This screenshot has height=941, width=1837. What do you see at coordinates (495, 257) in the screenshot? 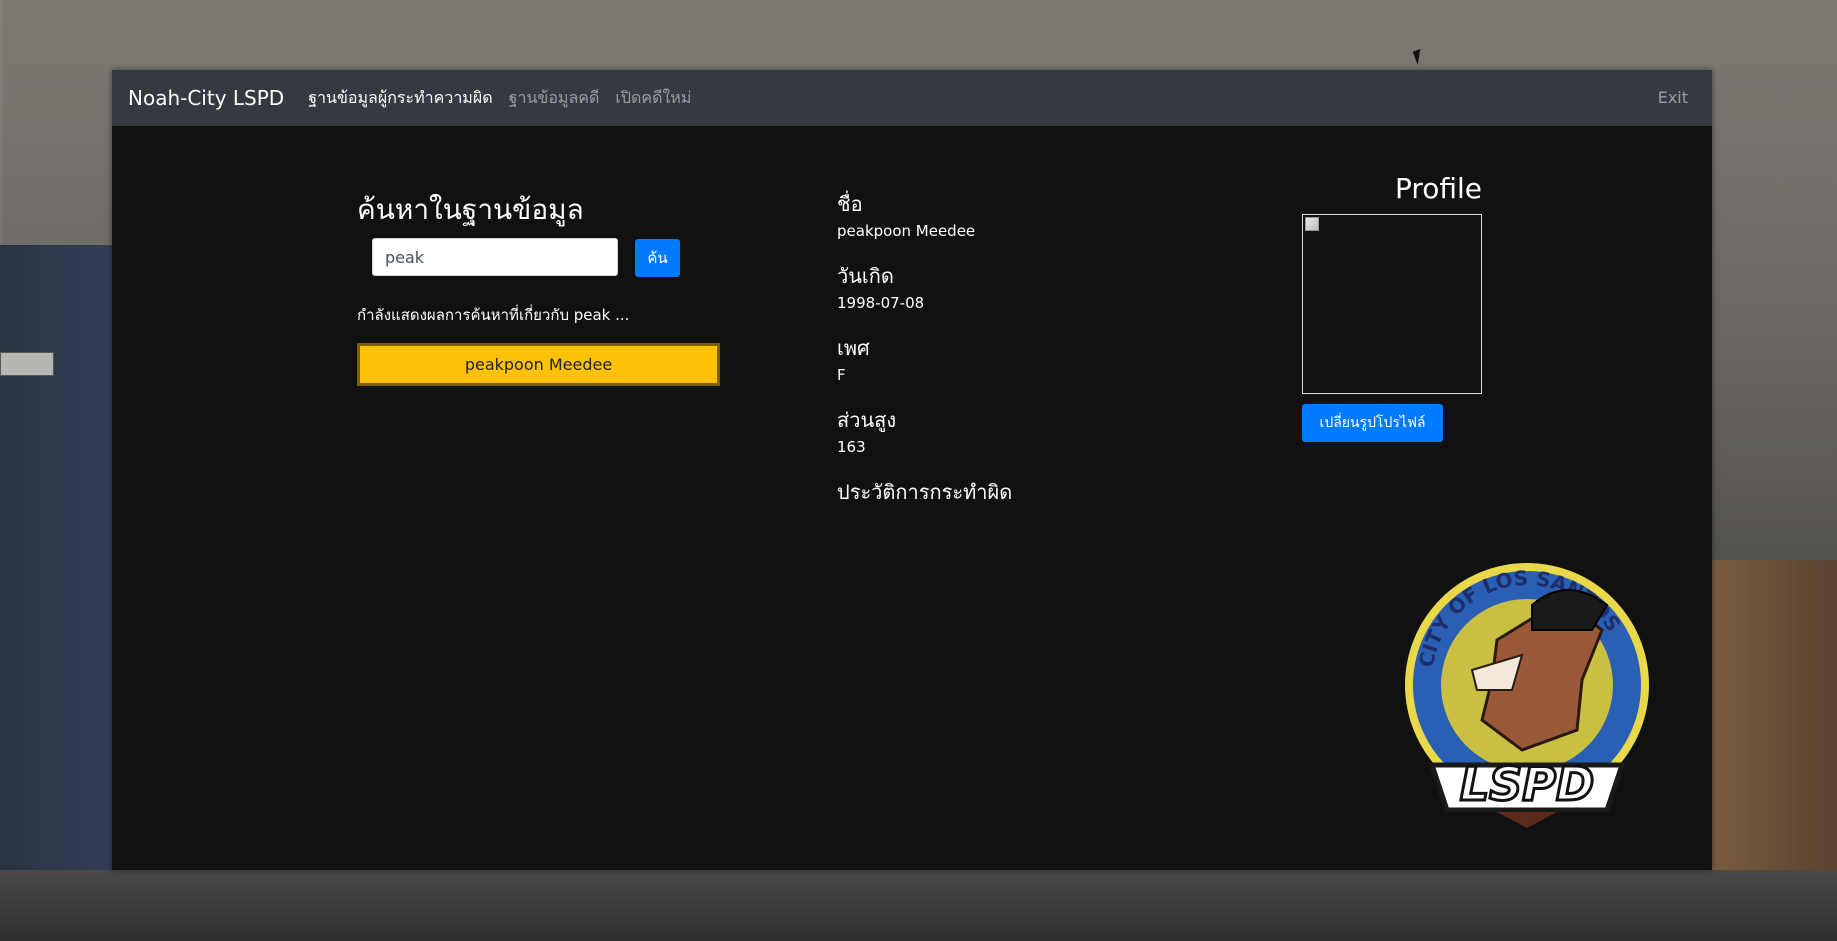
I see `search-input` at bounding box center [495, 257].